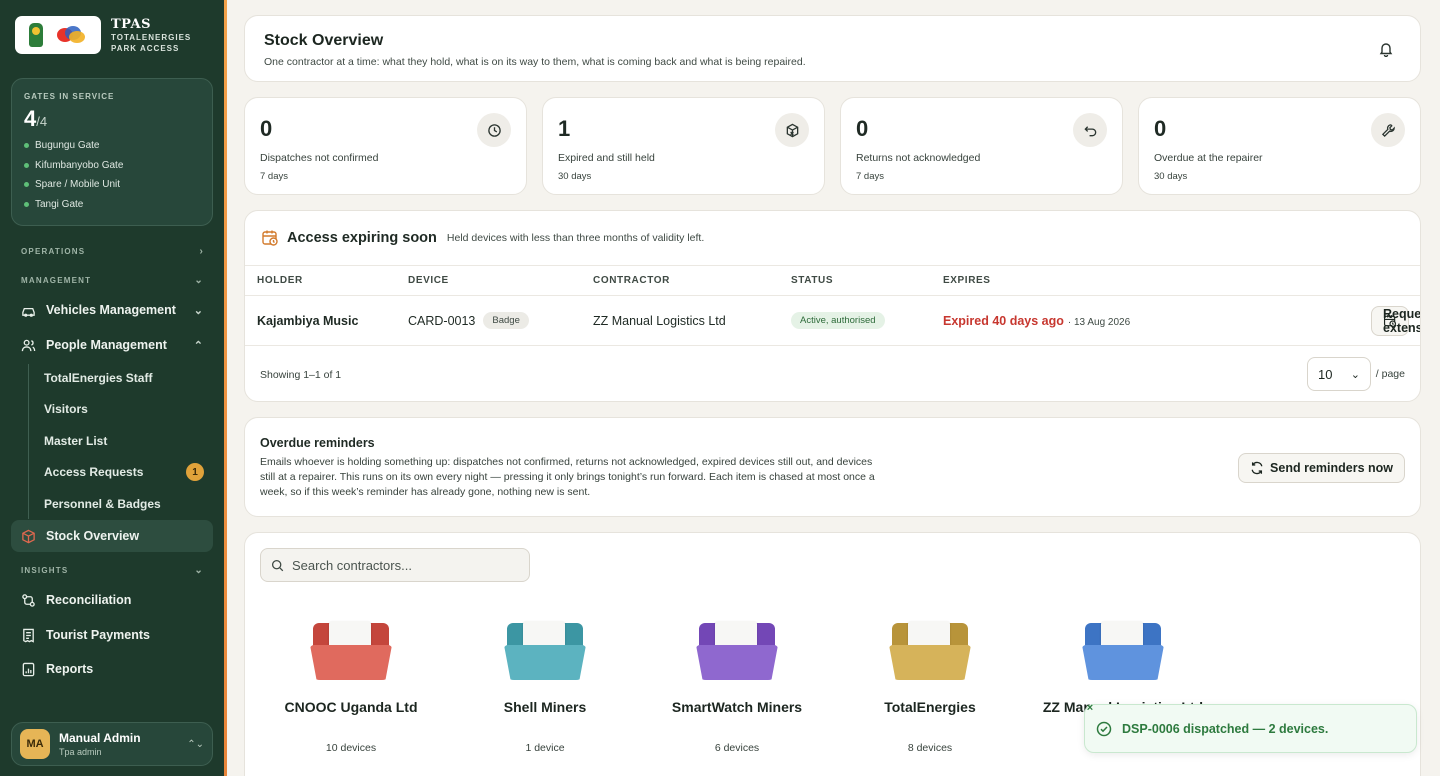 This screenshot has height=776, width=1440. Describe the element at coordinates (683, 146) in the screenshot. I see `stat-expired-still-held: 1 Expired and still held 30 days` at that location.